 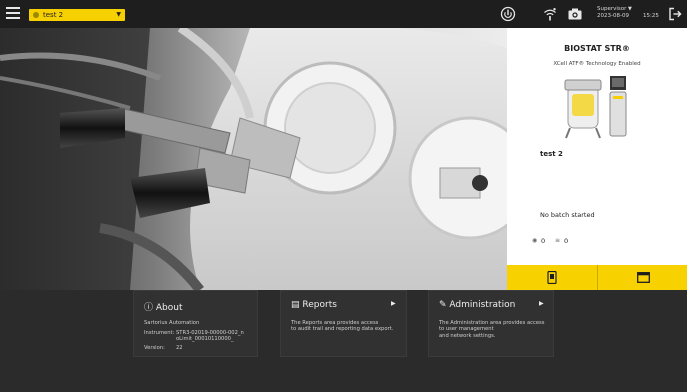 What do you see at coordinates (343, 14) in the screenshot?
I see `top-bar: test 2 ▼ Supervisor 2023-08-09 ▼ 15:25` at bounding box center [343, 14].